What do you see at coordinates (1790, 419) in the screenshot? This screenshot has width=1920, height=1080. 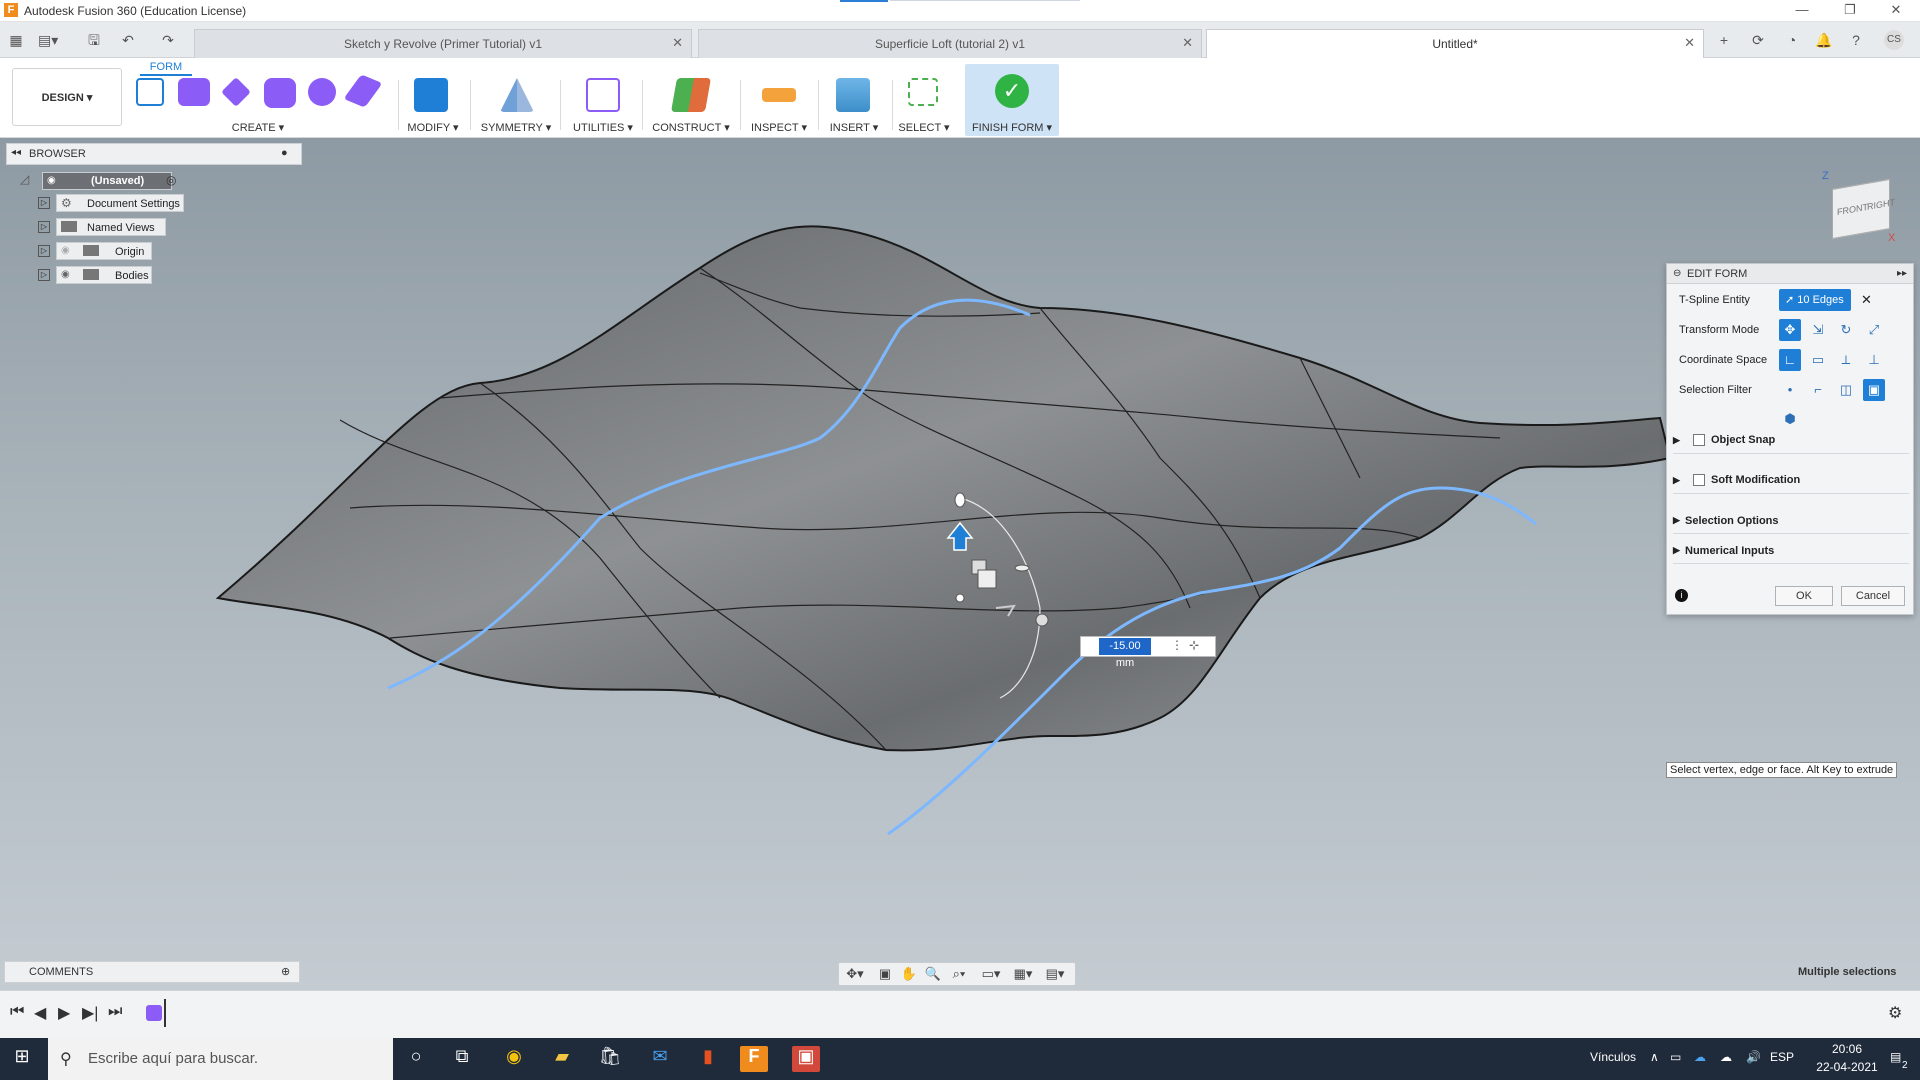 I see `body-filter-icon: ⬢` at bounding box center [1790, 419].